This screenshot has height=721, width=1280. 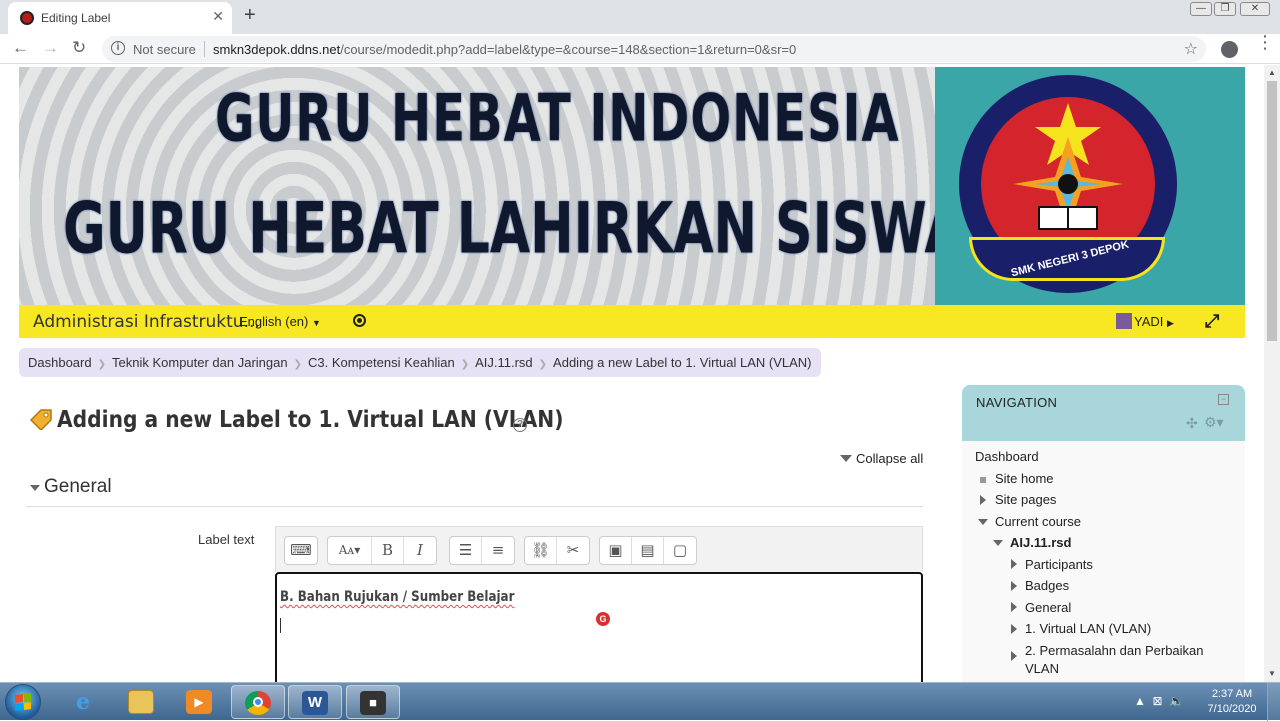 I want to click on insert-media-icon: ▤, so click(x=648, y=550).